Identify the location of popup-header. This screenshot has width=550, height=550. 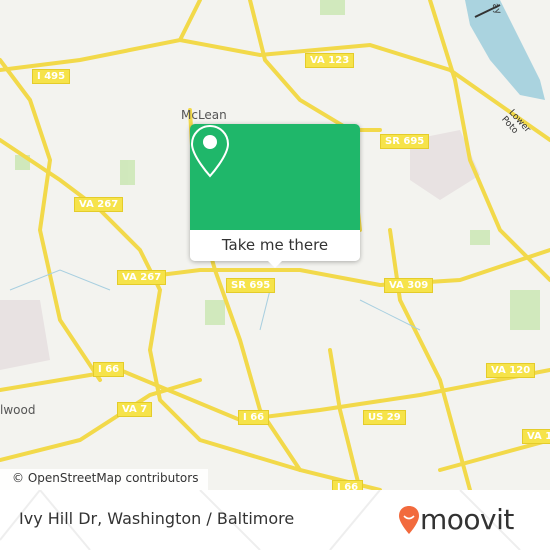
(275, 177).